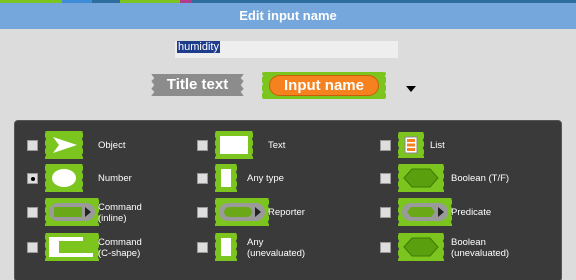  Describe the element at coordinates (243, 212) in the screenshot. I see `reporter-ring-icon` at that location.